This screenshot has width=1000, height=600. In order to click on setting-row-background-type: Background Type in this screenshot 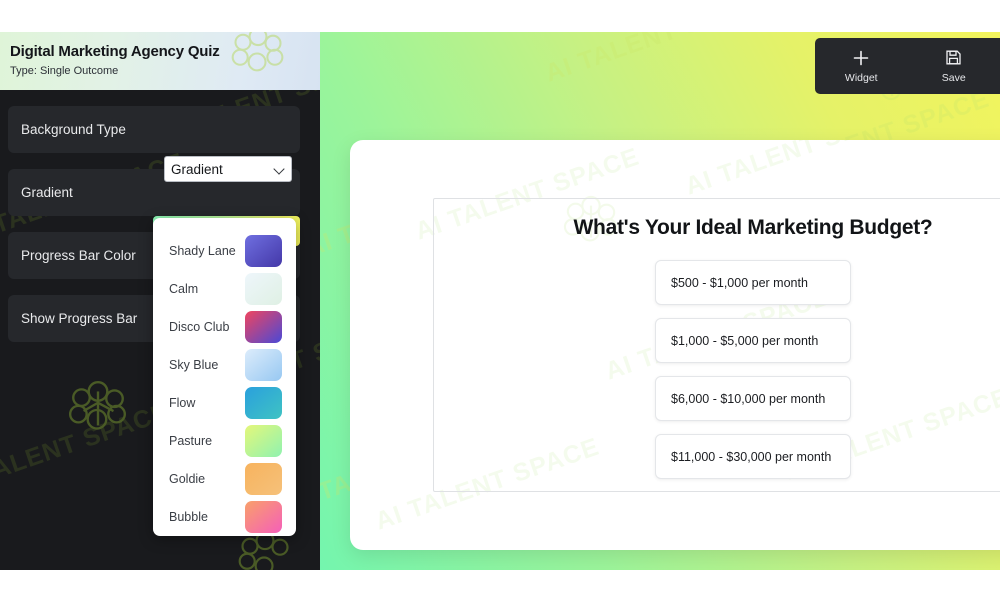, I will do `click(154, 129)`.